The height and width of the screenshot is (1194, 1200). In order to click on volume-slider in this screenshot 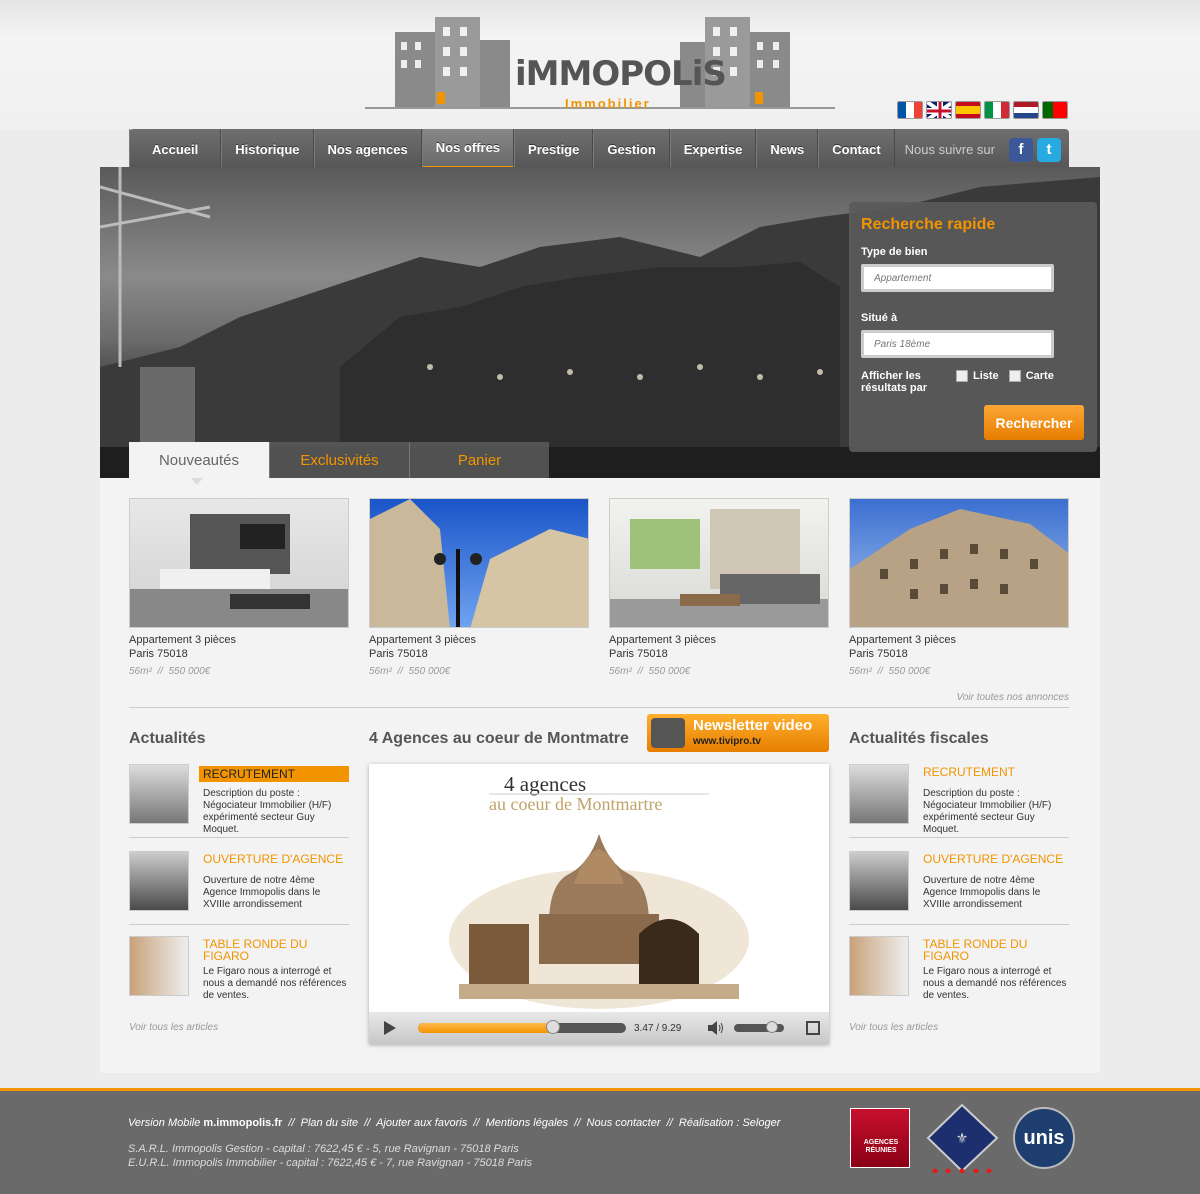, I will do `click(759, 1027)`.